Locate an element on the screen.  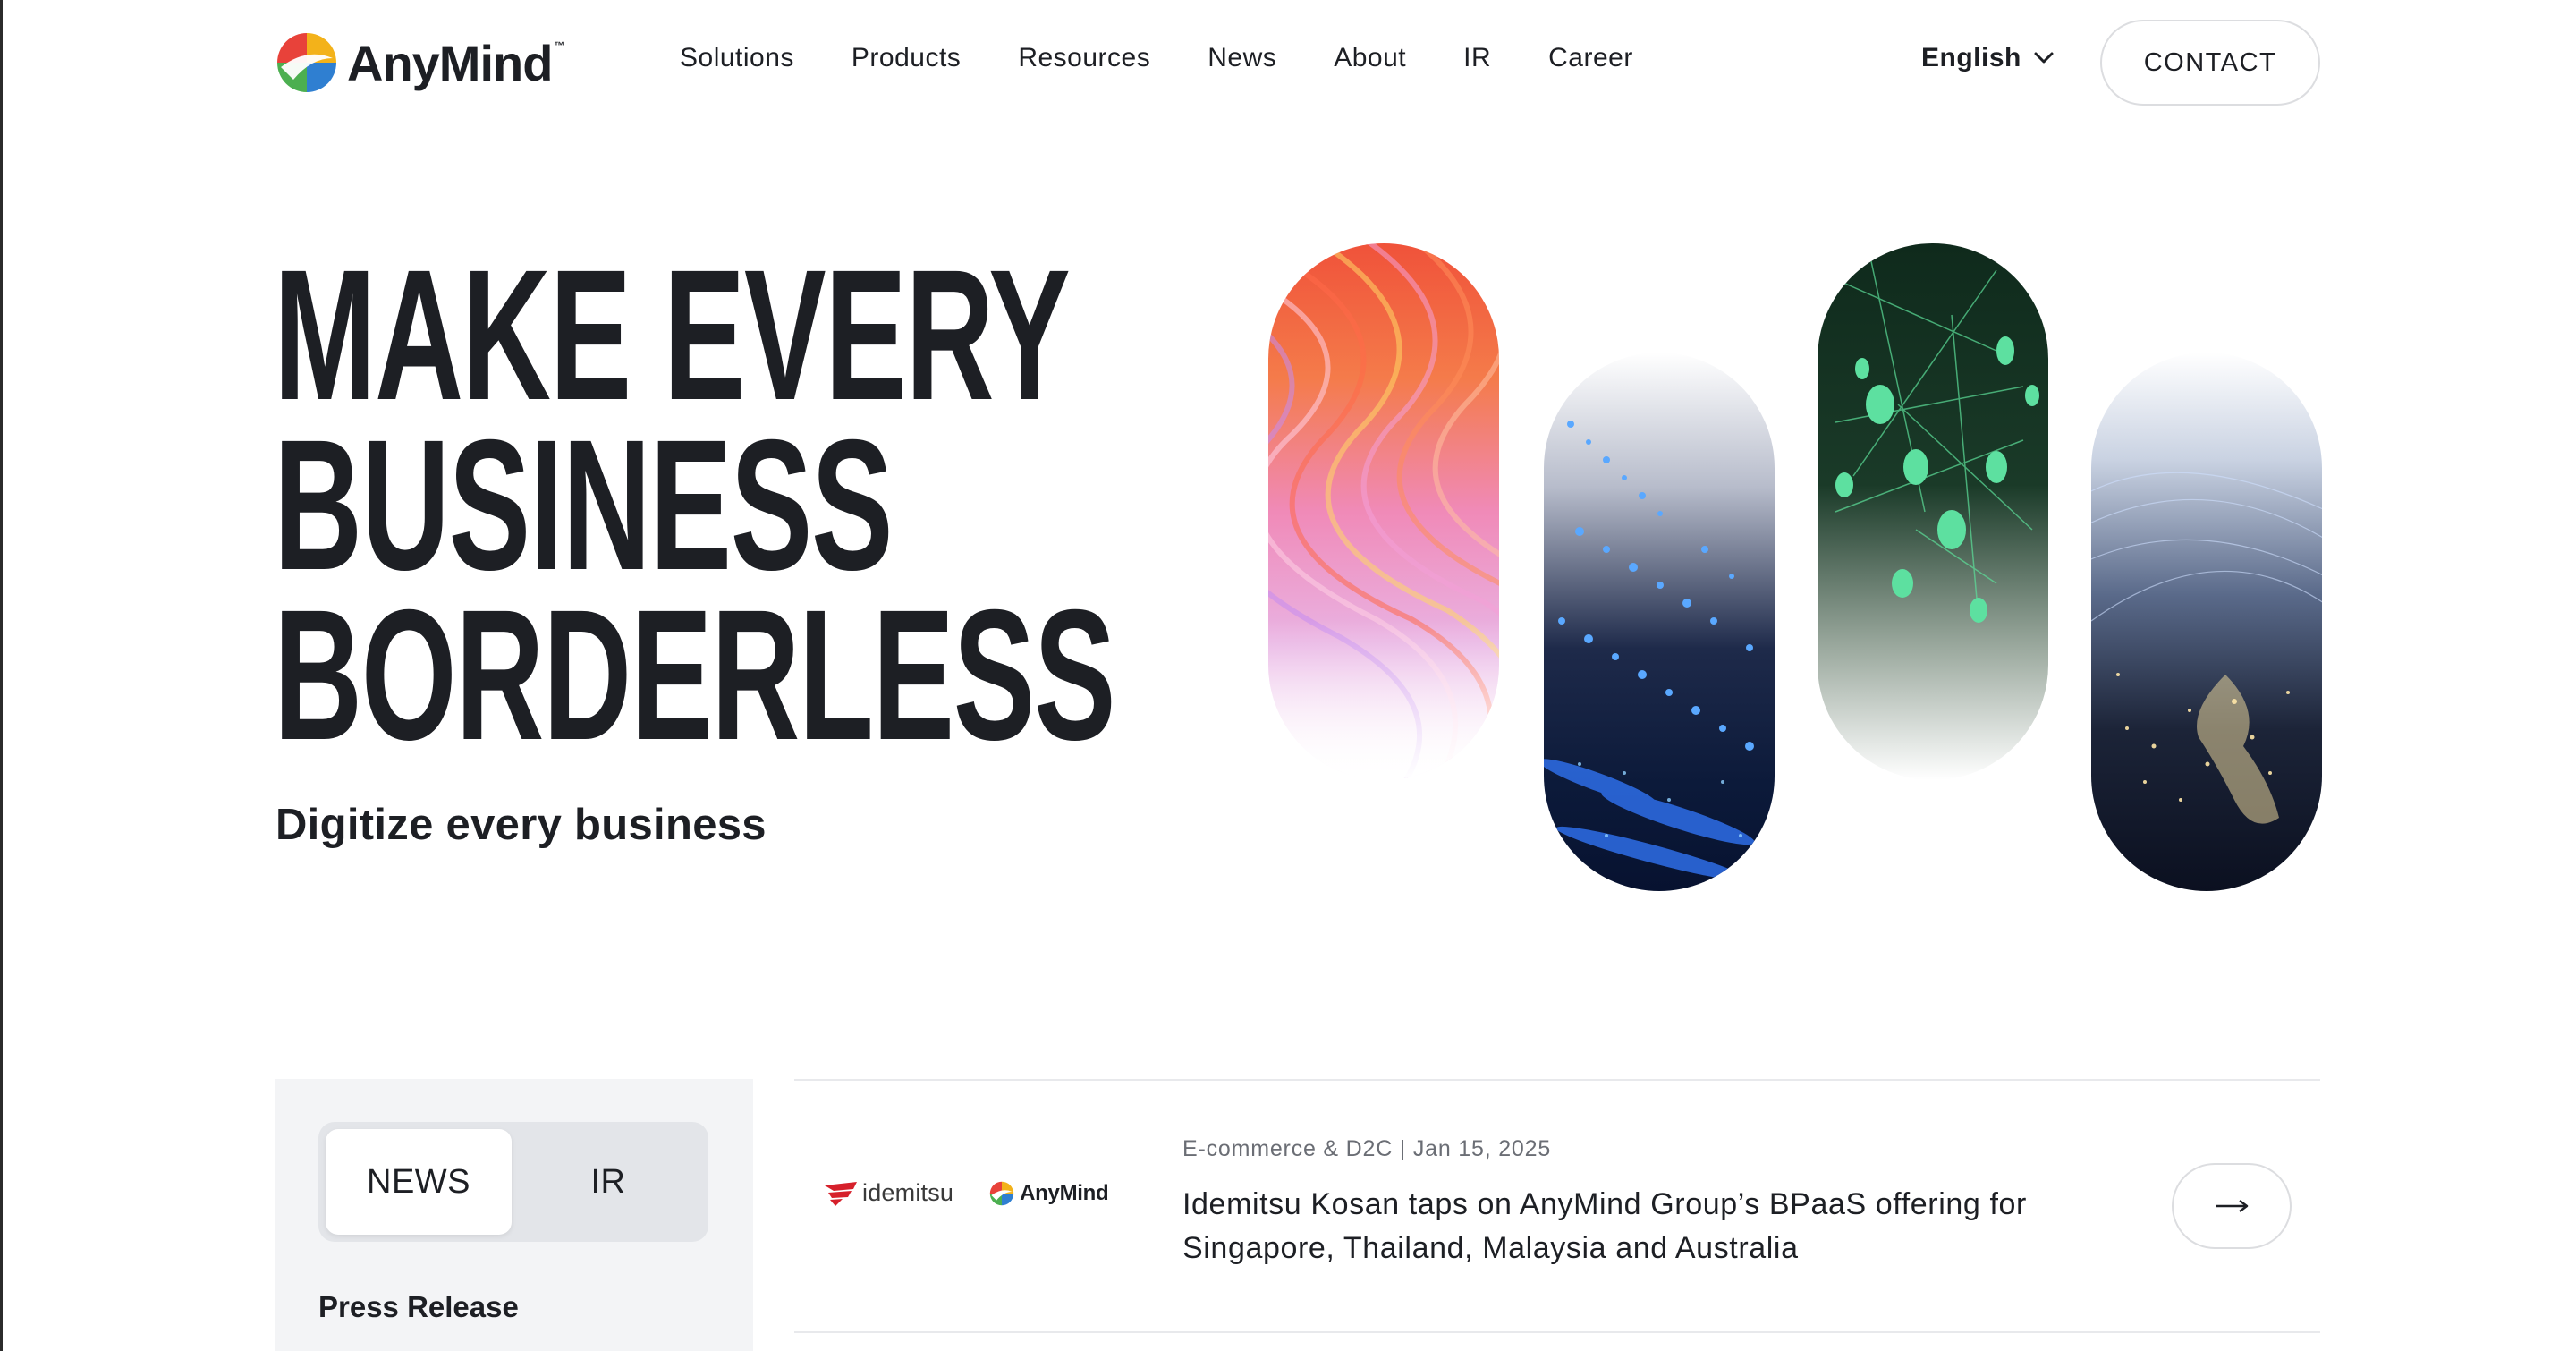
nav-about: About is located at coordinates (1370, 58).